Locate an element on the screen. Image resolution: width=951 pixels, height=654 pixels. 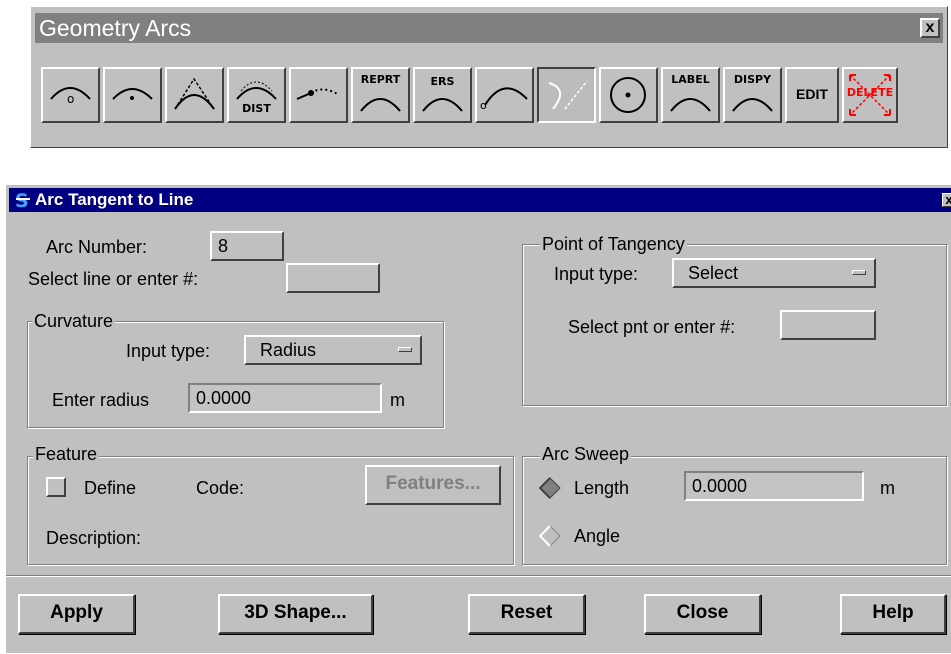
arc-report-icon is located at coordinates (380, 105).